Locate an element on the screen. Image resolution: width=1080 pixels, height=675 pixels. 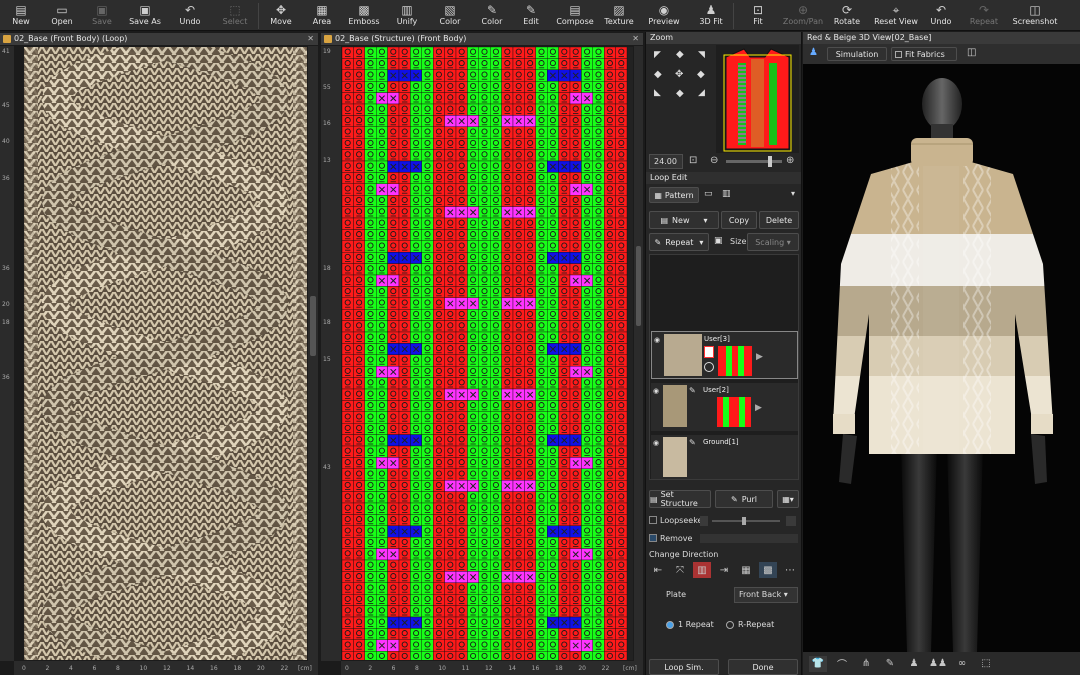
direction-right-icon: ⇥ is located at coordinates (724, 570).